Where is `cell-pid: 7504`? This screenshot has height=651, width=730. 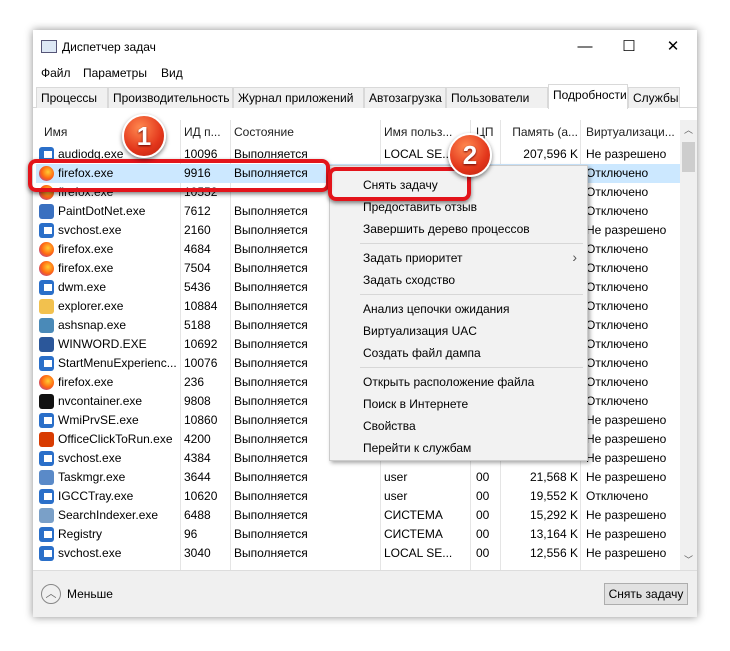 cell-pid: 7504 is located at coordinates (197, 268).